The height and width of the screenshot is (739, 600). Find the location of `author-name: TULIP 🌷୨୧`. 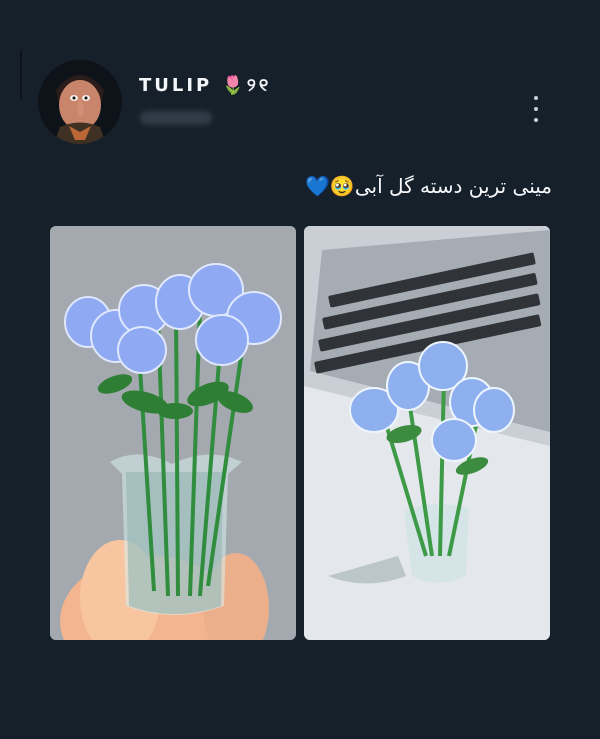

author-name: TULIP 🌷୨୧ is located at coordinates (205, 85).